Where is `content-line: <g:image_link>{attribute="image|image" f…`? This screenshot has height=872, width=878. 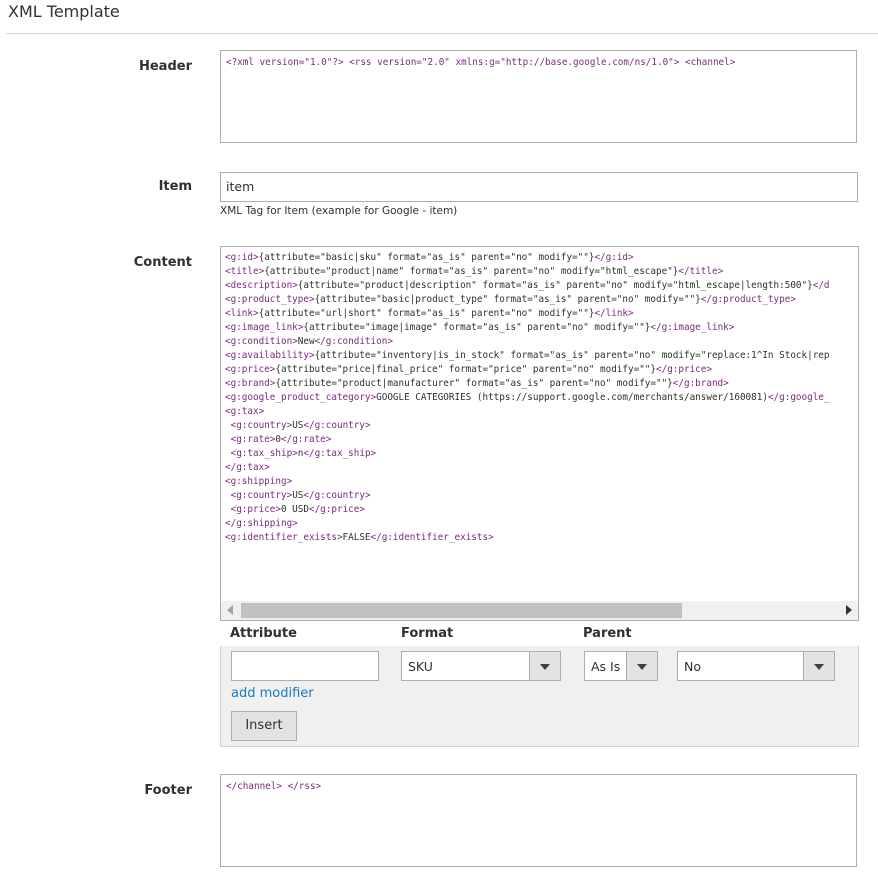 content-line: <g:image_link>{attribute="image|image" f… is located at coordinates (480, 327).